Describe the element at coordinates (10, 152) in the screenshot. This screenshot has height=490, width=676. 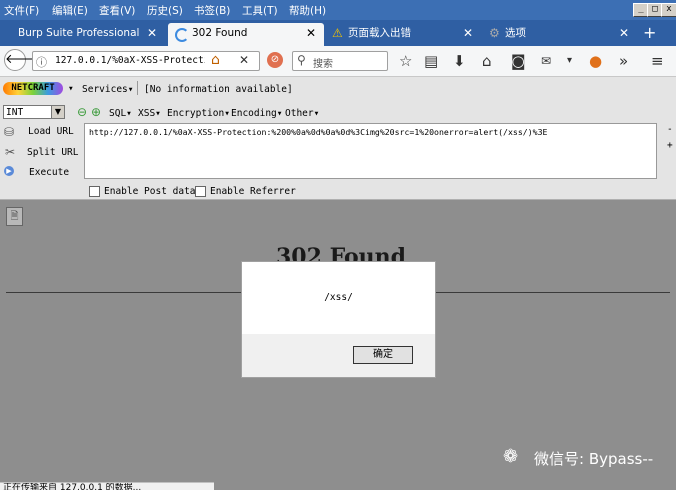
I see `split-url-icon: ✂` at that location.